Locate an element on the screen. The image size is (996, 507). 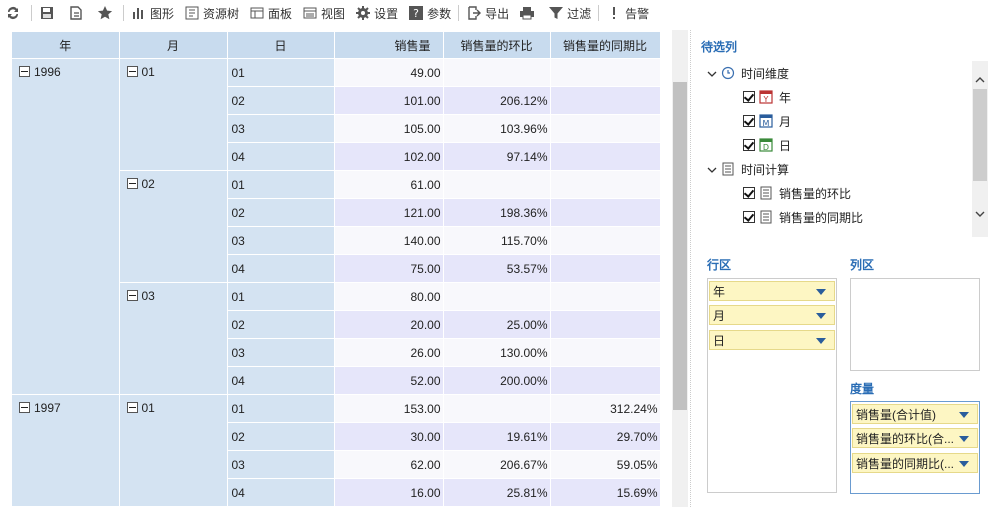
filter-button: 过滤 is located at coordinates (569, 13).